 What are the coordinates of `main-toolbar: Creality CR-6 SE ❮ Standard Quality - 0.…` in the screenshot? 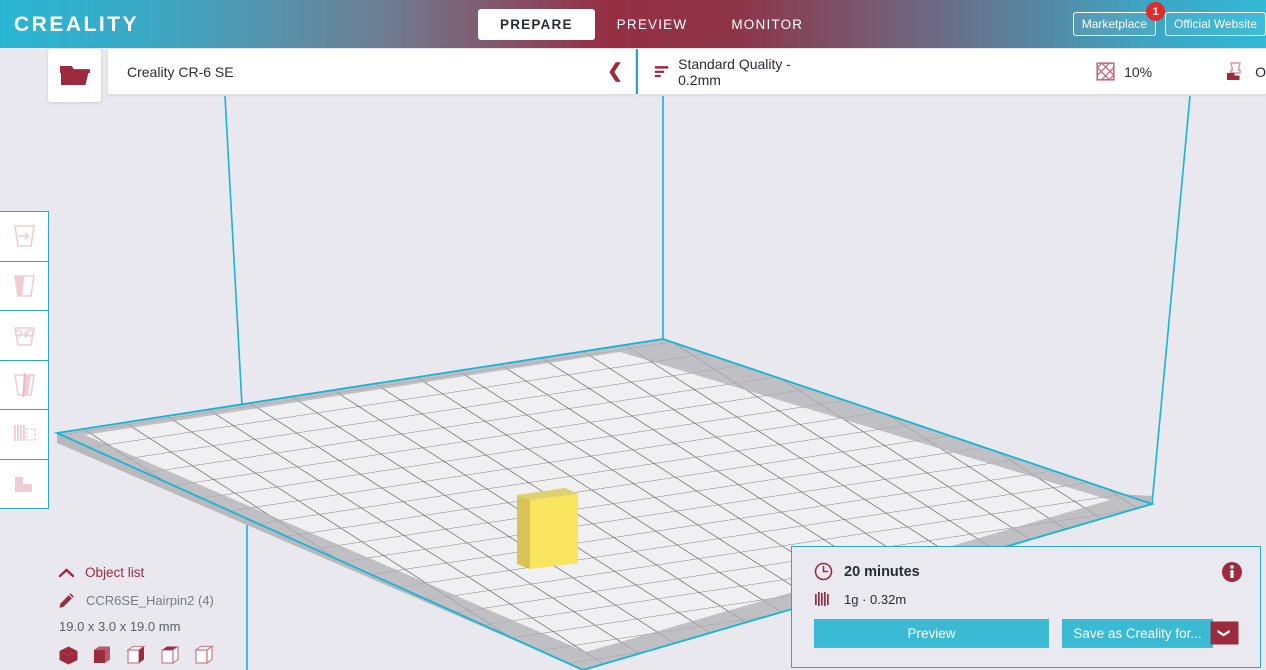 It's located at (633, 75).